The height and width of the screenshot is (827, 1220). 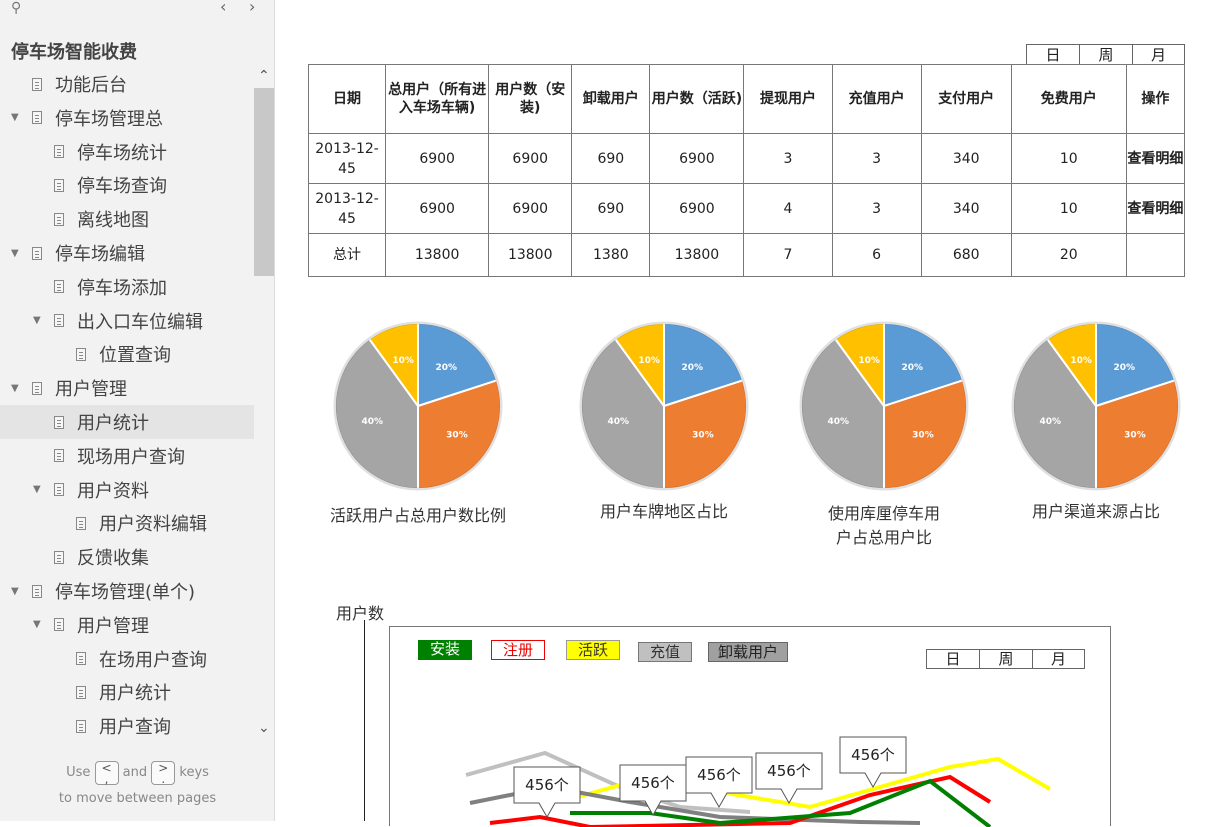 What do you see at coordinates (113, 559) in the screenshot?
I see `sidebar-item-label: 反馈收集` at bounding box center [113, 559].